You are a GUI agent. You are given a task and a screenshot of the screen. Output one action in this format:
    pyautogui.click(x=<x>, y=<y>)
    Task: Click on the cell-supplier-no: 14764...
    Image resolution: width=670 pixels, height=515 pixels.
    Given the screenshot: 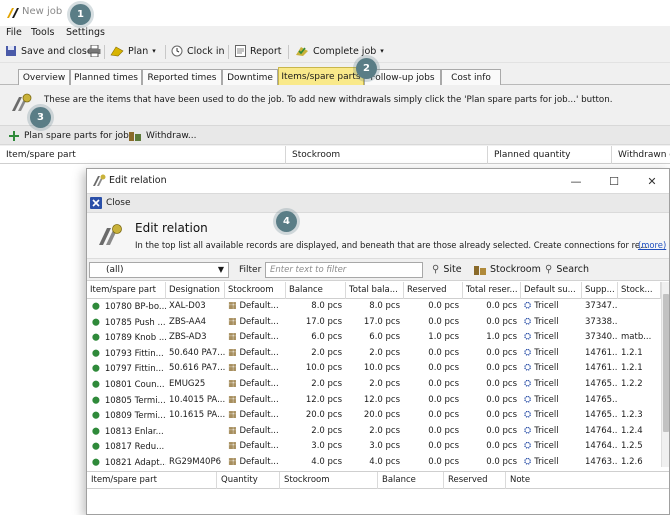 What is the action you would take?
    pyautogui.click(x=601, y=446)
    